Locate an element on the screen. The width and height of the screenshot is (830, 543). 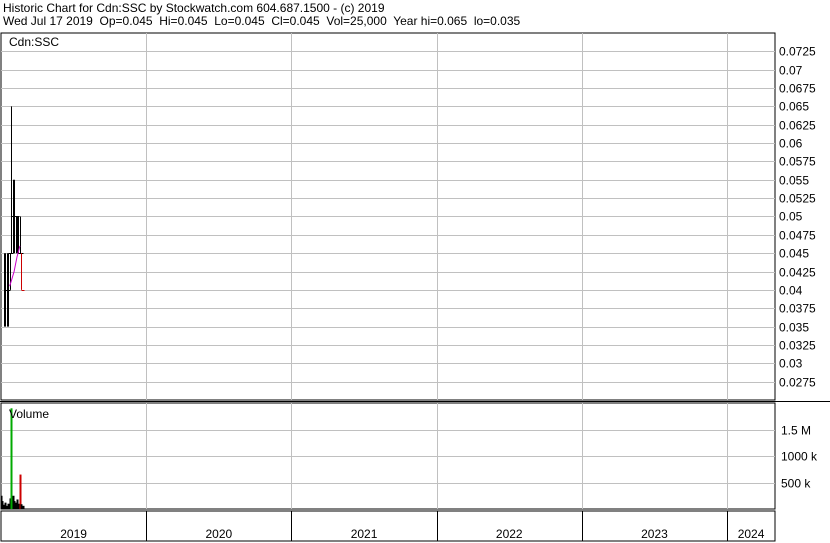
year-tick-label: 2021 is located at coordinates (364, 534).